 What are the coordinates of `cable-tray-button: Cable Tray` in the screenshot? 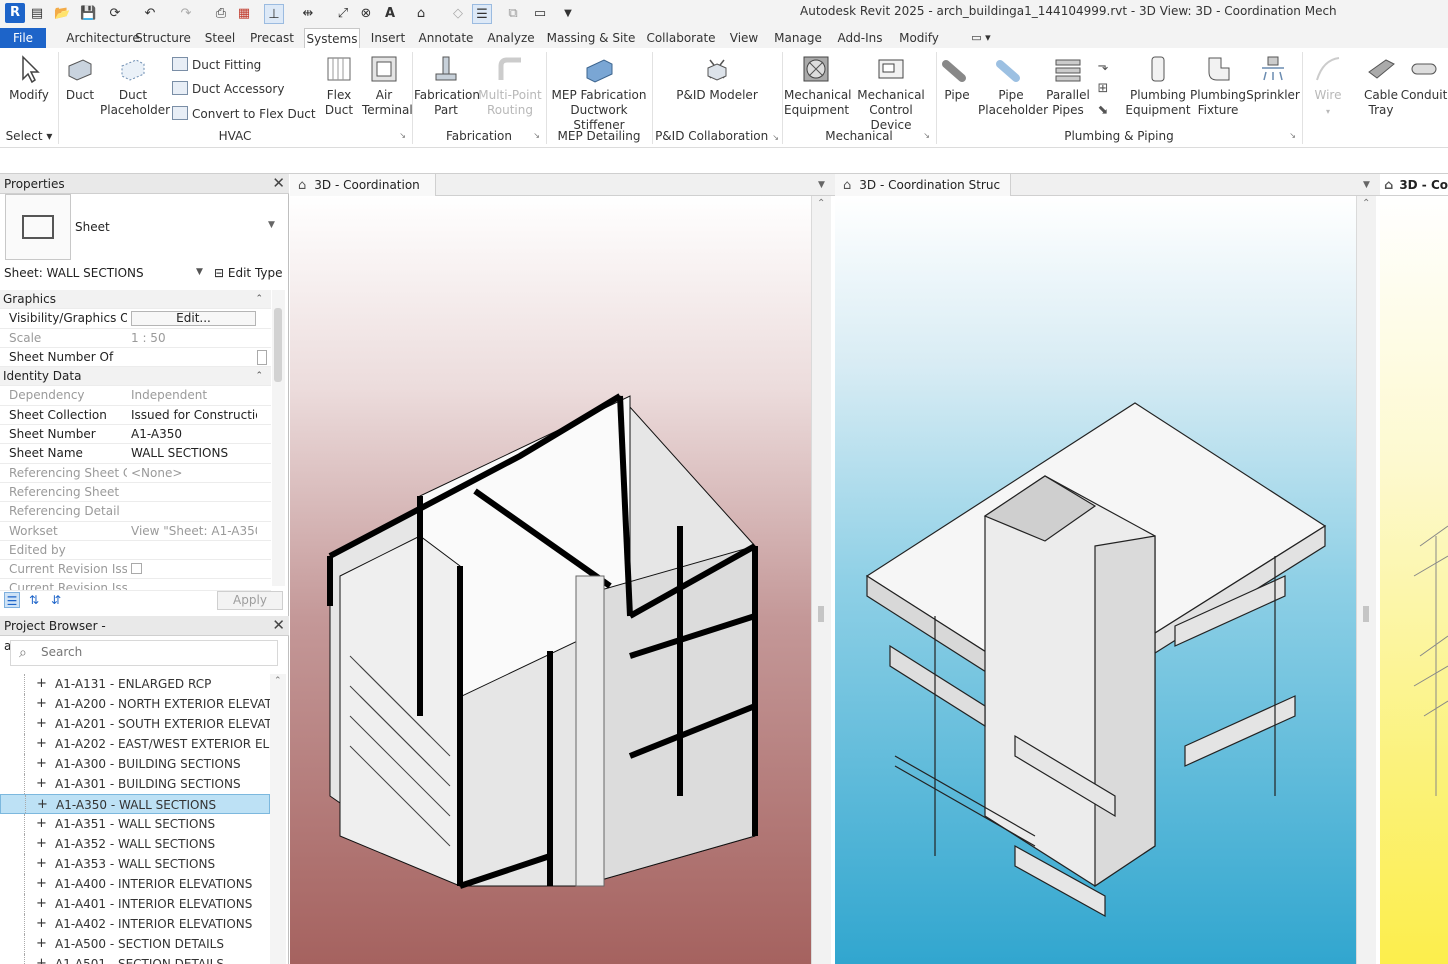 It's located at (1381, 86).